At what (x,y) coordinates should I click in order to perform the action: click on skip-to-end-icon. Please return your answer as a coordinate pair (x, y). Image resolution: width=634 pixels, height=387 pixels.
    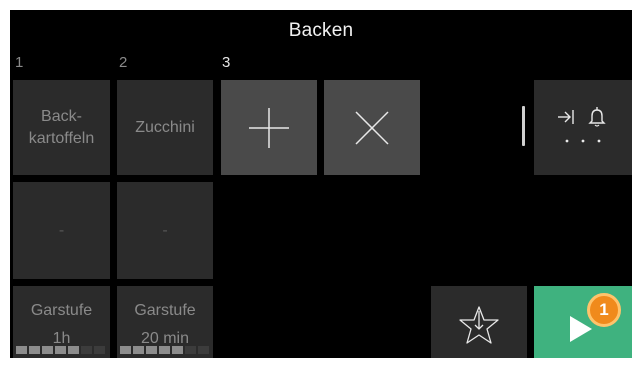
    Looking at the image, I should click on (566, 116).